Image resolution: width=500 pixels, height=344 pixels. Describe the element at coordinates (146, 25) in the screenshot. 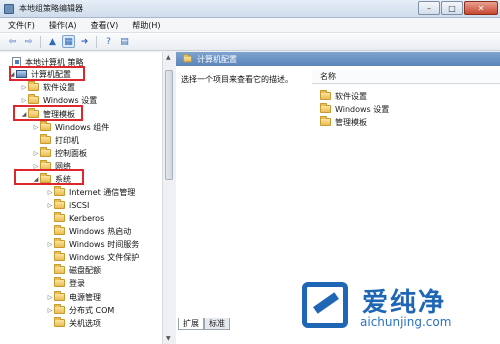

I see `menu-help: 帮助(H)` at that location.